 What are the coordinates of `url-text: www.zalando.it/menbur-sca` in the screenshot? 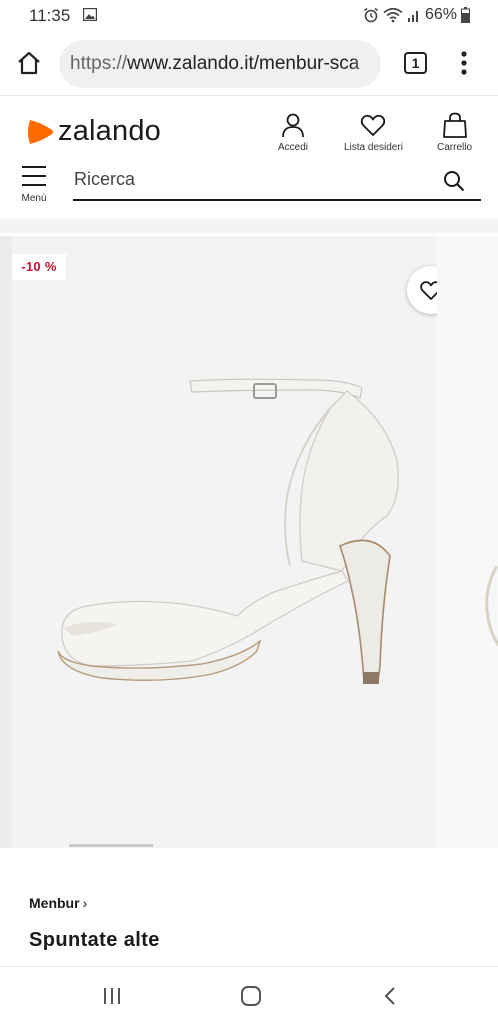 It's located at (243, 63).